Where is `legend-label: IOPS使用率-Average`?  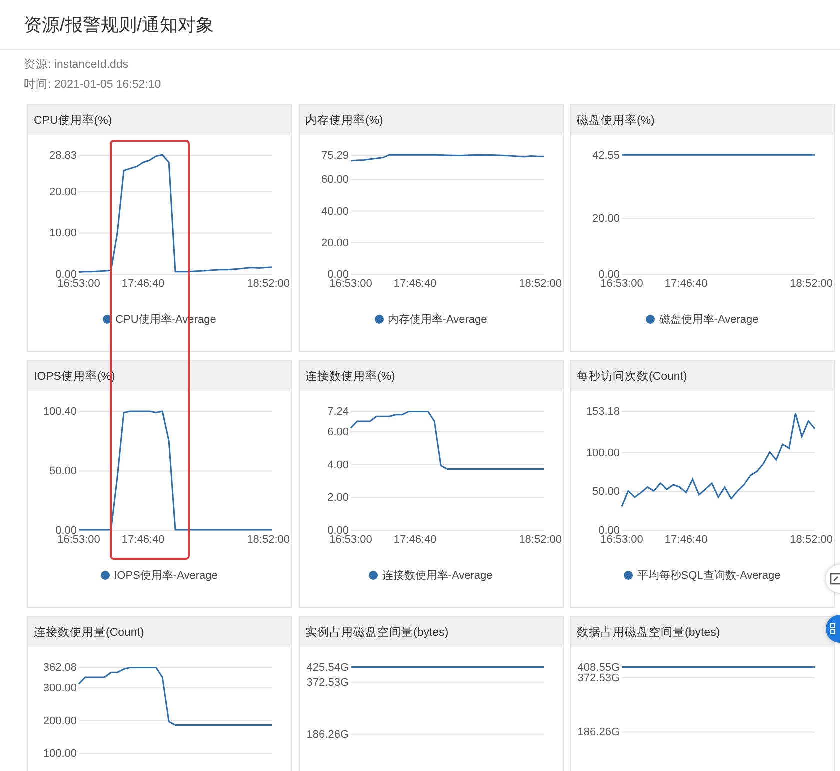 legend-label: IOPS使用率-Average is located at coordinates (166, 575).